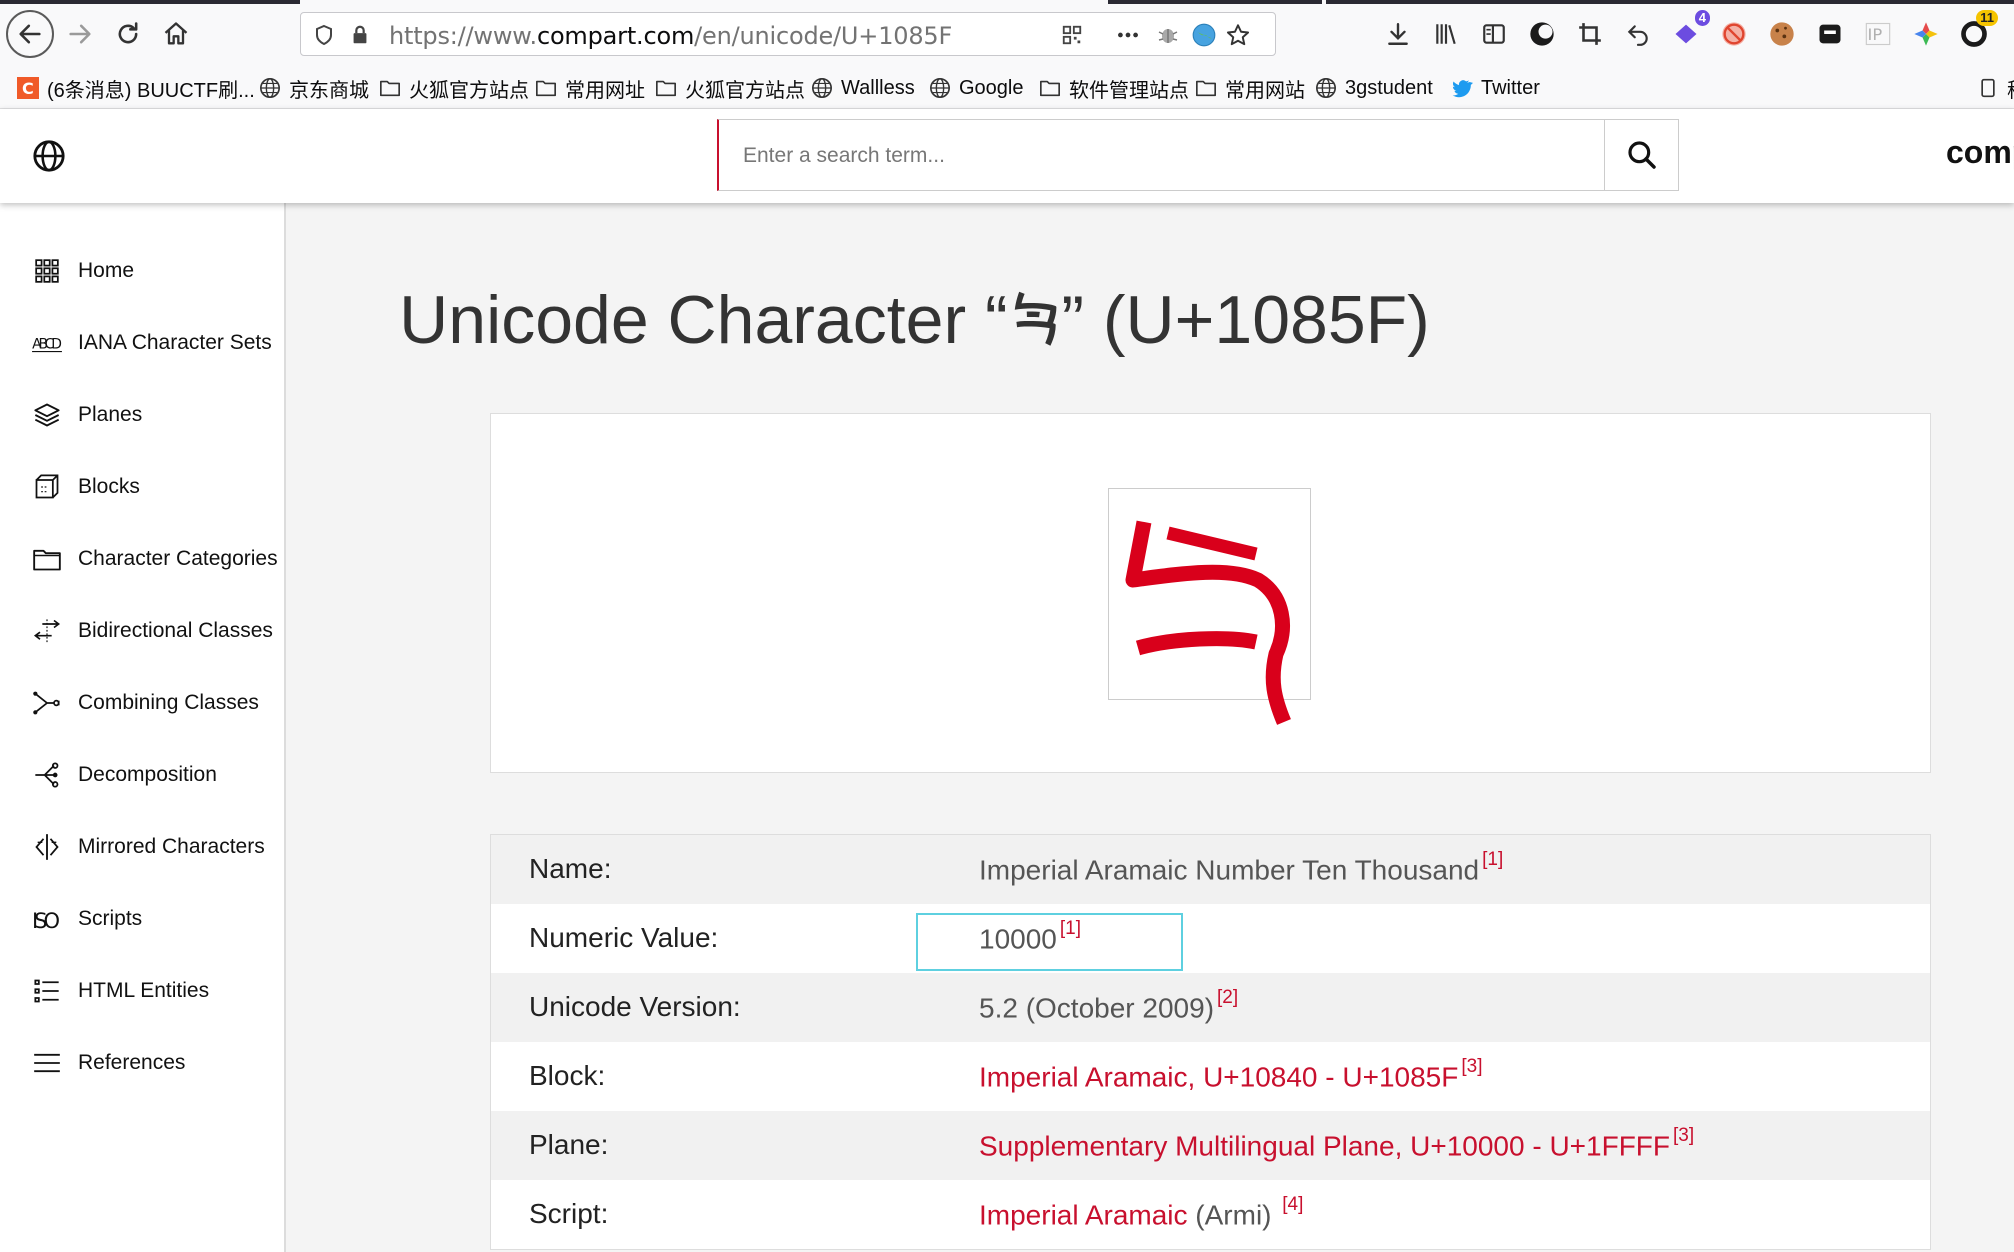 The width and height of the screenshot is (2014, 1252). What do you see at coordinates (805, 936) in the screenshot?
I see `property-row-numeric-value: Numeric Value: 10000 [1]` at bounding box center [805, 936].